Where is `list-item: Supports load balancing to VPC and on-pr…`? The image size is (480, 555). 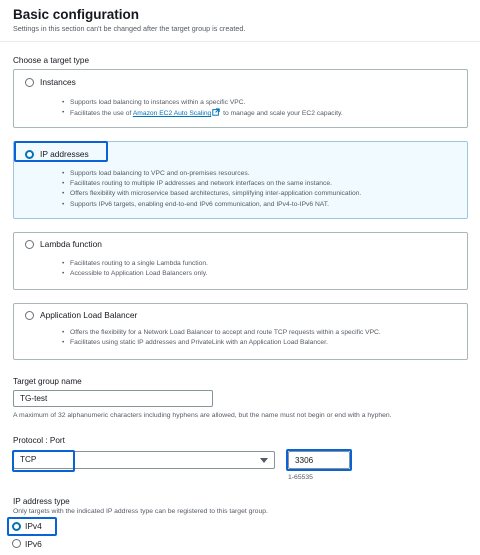
list-item: Supports load balancing to VPC and on-pr… is located at coordinates (211, 174).